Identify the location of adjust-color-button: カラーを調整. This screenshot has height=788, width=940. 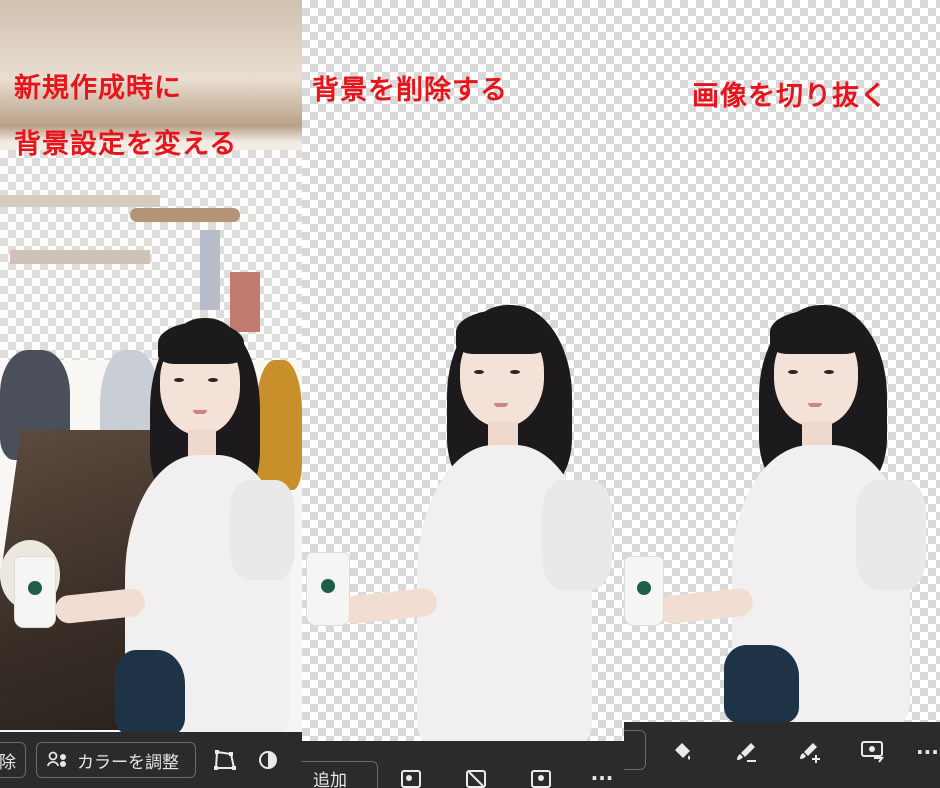
(116, 760).